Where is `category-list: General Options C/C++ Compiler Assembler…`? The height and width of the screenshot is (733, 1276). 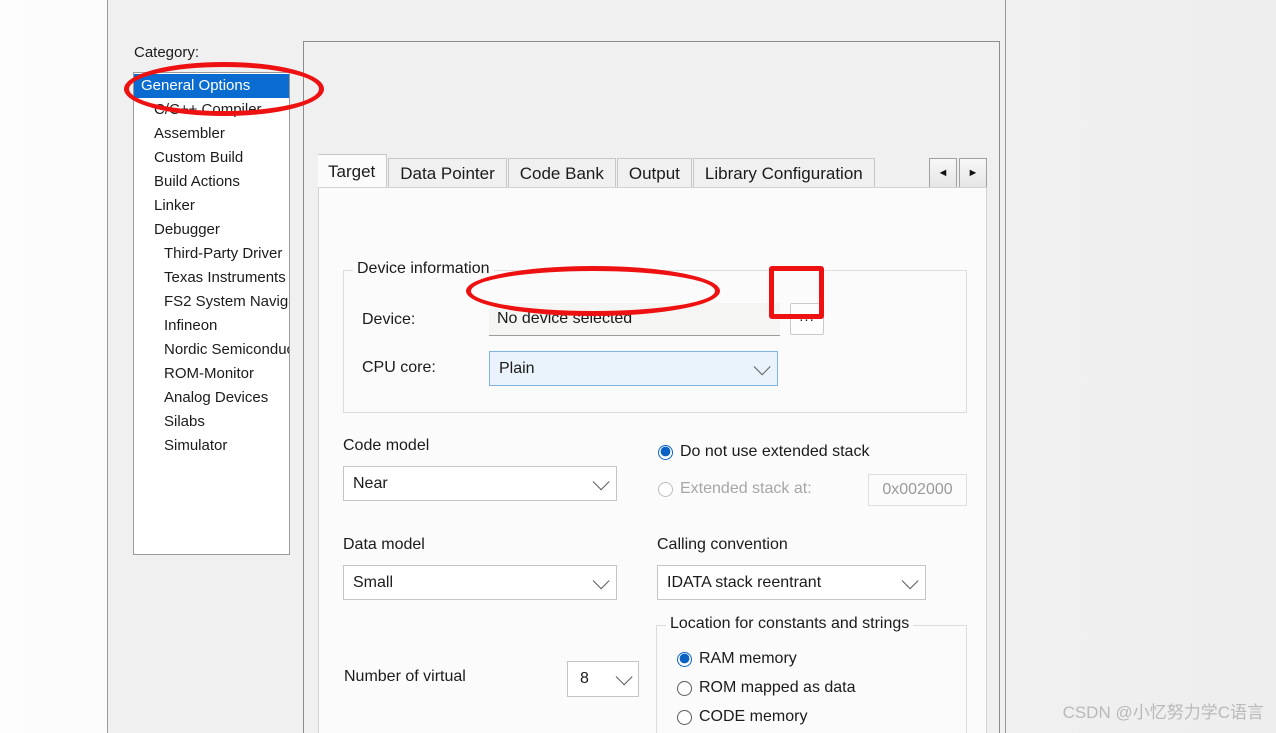
category-list: General Options C/C++ Compiler Assembler… is located at coordinates (211, 313).